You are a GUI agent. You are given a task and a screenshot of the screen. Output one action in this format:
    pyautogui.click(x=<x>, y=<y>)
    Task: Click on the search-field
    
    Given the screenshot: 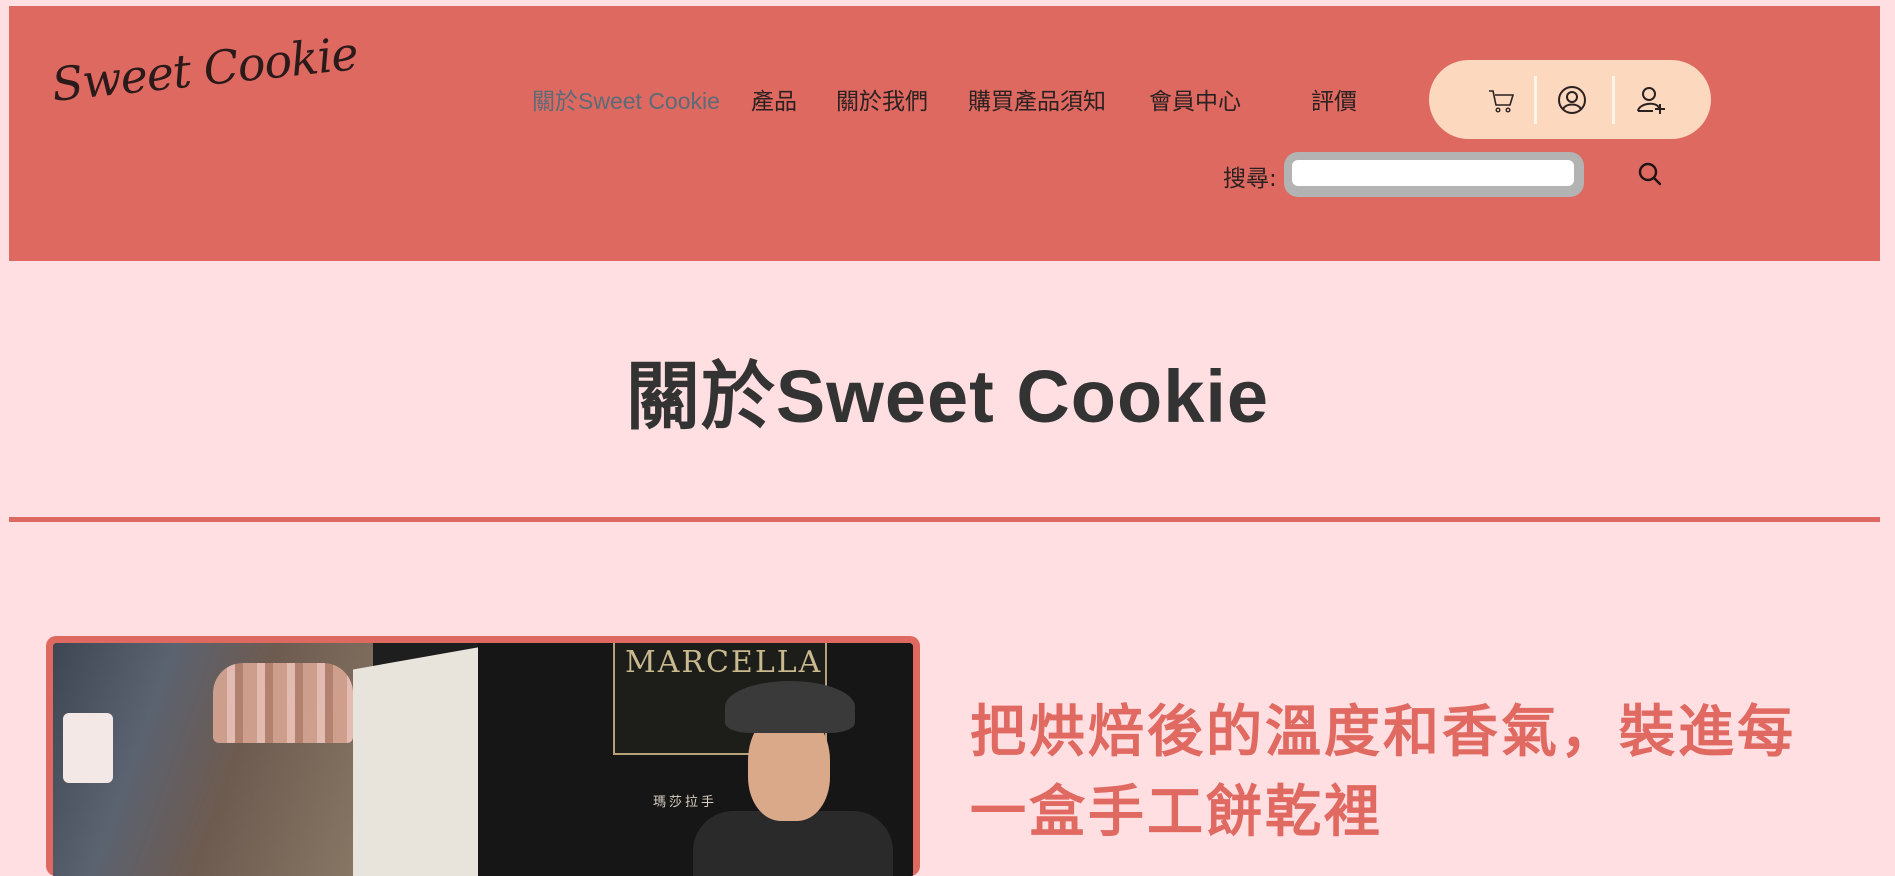 What is the action you would take?
    pyautogui.click(x=1434, y=174)
    